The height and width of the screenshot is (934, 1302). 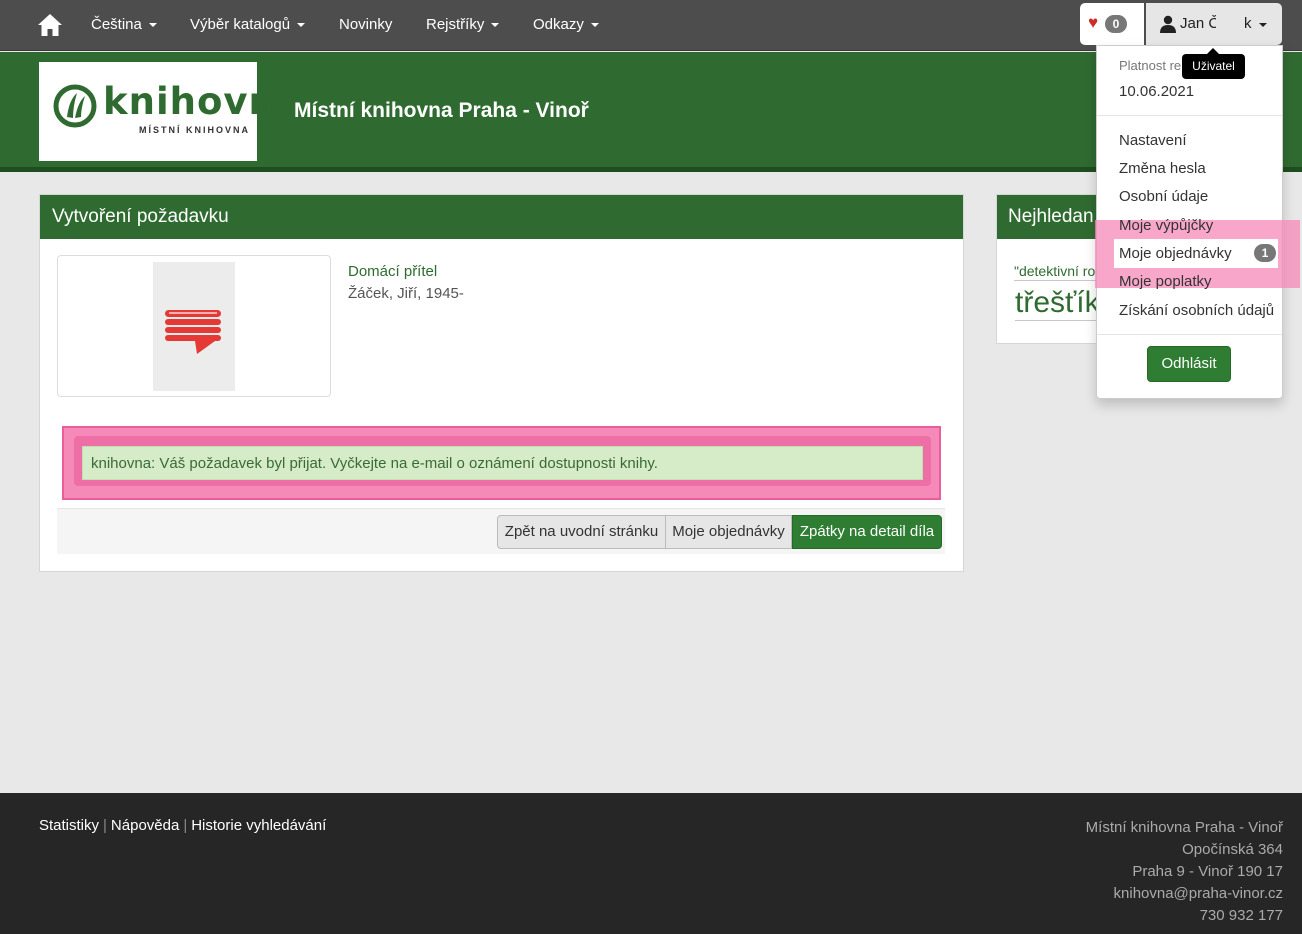 What do you see at coordinates (194, 130) in the screenshot?
I see `logo-subtitle: MÍSTNÍ KNIHOVNA` at bounding box center [194, 130].